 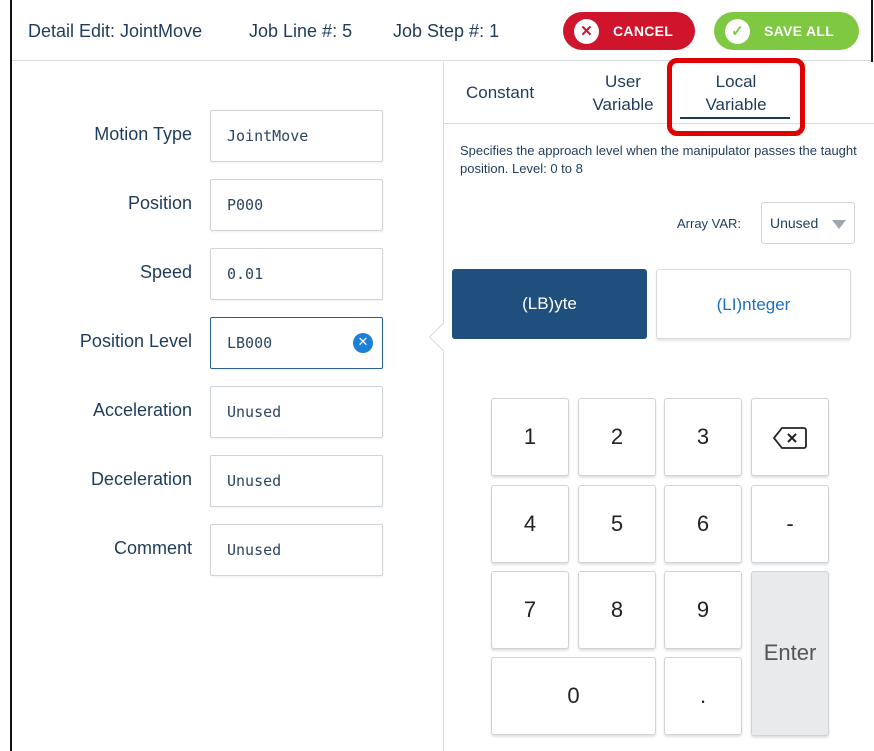 What do you see at coordinates (143, 134) in the screenshot?
I see `motion-type-label: Motion Type` at bounding box center [143, 134].